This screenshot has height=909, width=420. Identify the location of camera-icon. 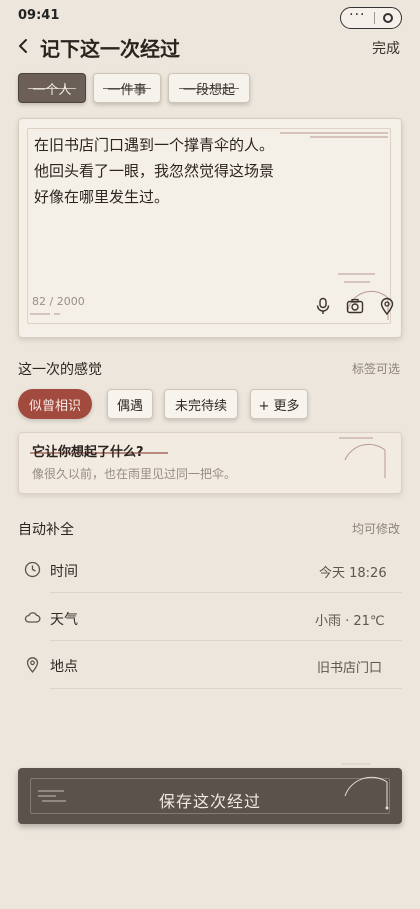
(355, 306).